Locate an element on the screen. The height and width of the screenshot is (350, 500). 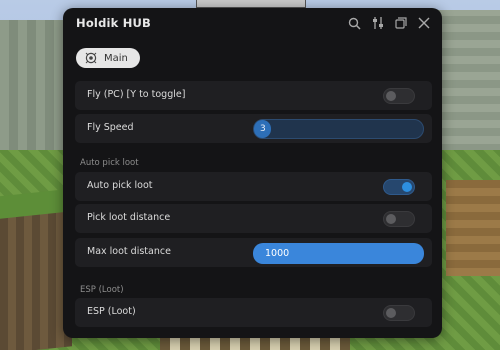
esp-toggle is located at coordinates (399, 313).